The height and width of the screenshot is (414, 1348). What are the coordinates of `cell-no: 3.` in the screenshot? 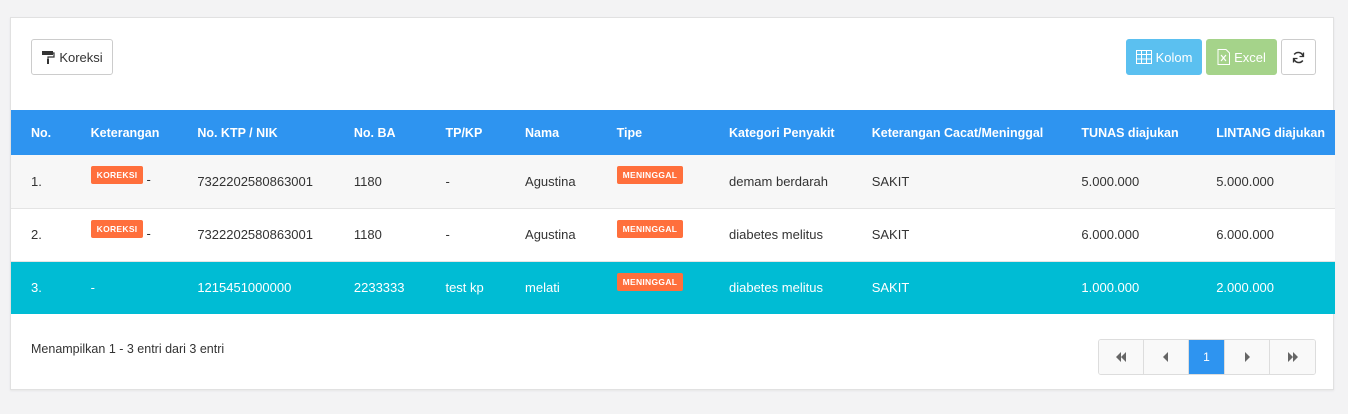 It's located at (36, 288).